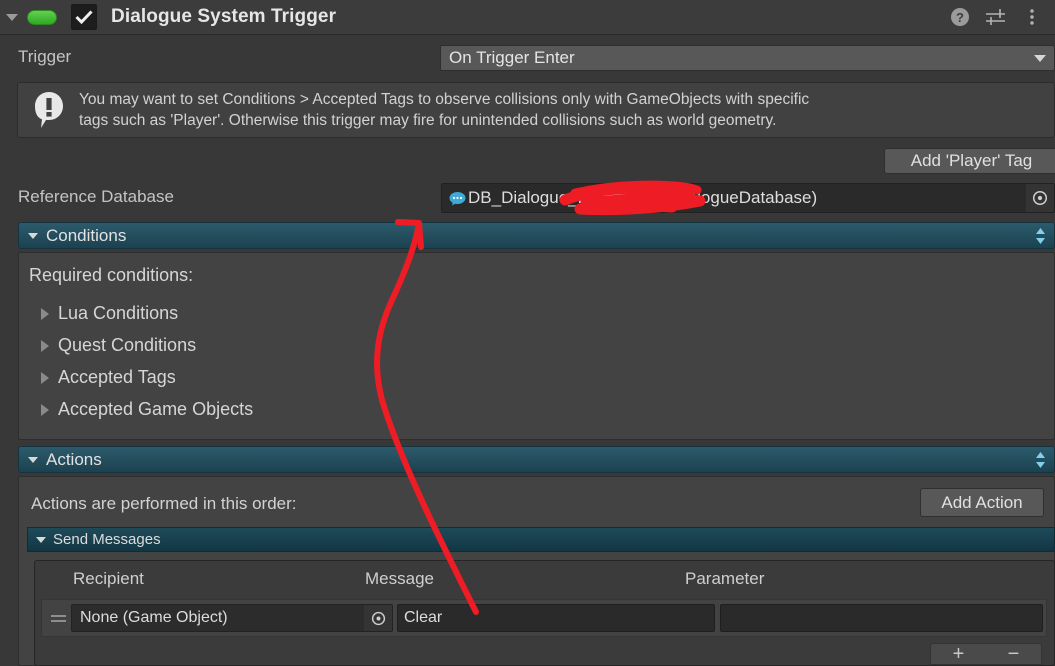  Describe the element at coordinates (986, 654) in the screenshot. I see `row-add-remove-group: + −` at that location.